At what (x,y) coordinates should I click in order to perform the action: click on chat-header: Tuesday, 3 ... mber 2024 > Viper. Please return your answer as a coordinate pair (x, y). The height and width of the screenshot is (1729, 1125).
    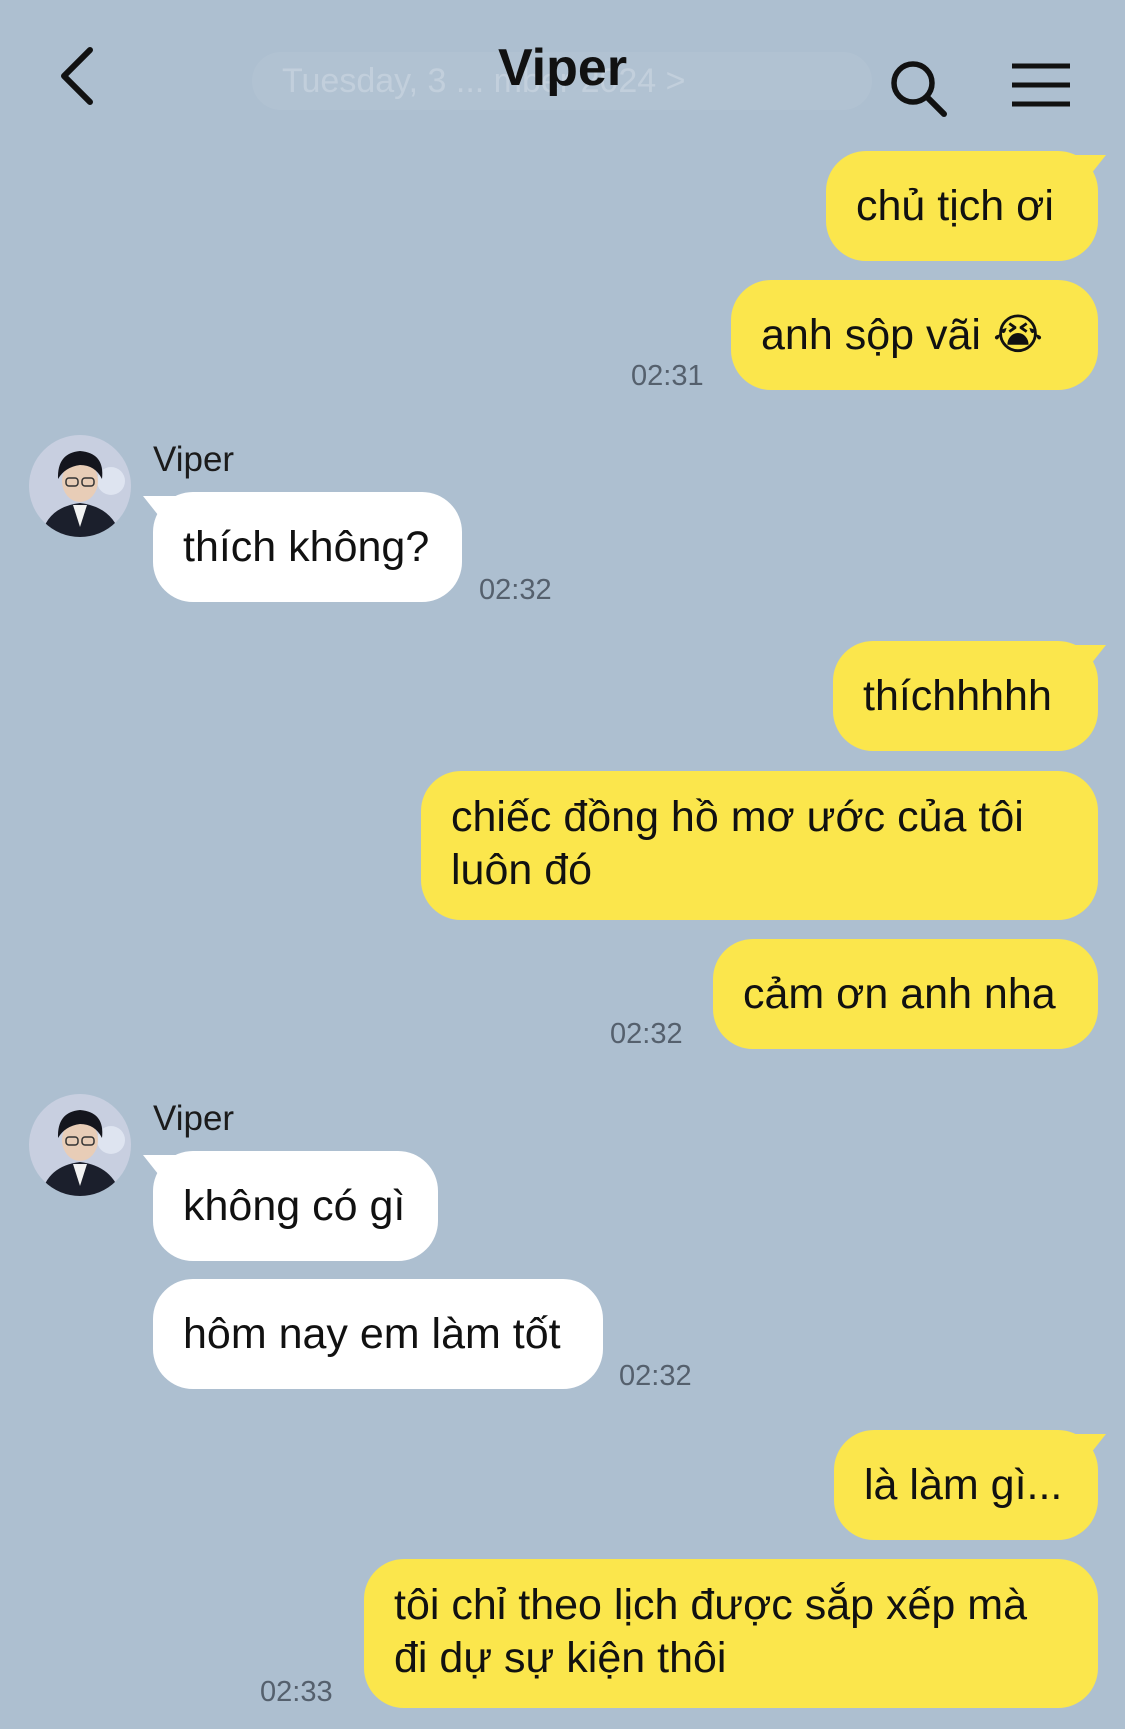
    Looking at the image, I should click on (562, 75).